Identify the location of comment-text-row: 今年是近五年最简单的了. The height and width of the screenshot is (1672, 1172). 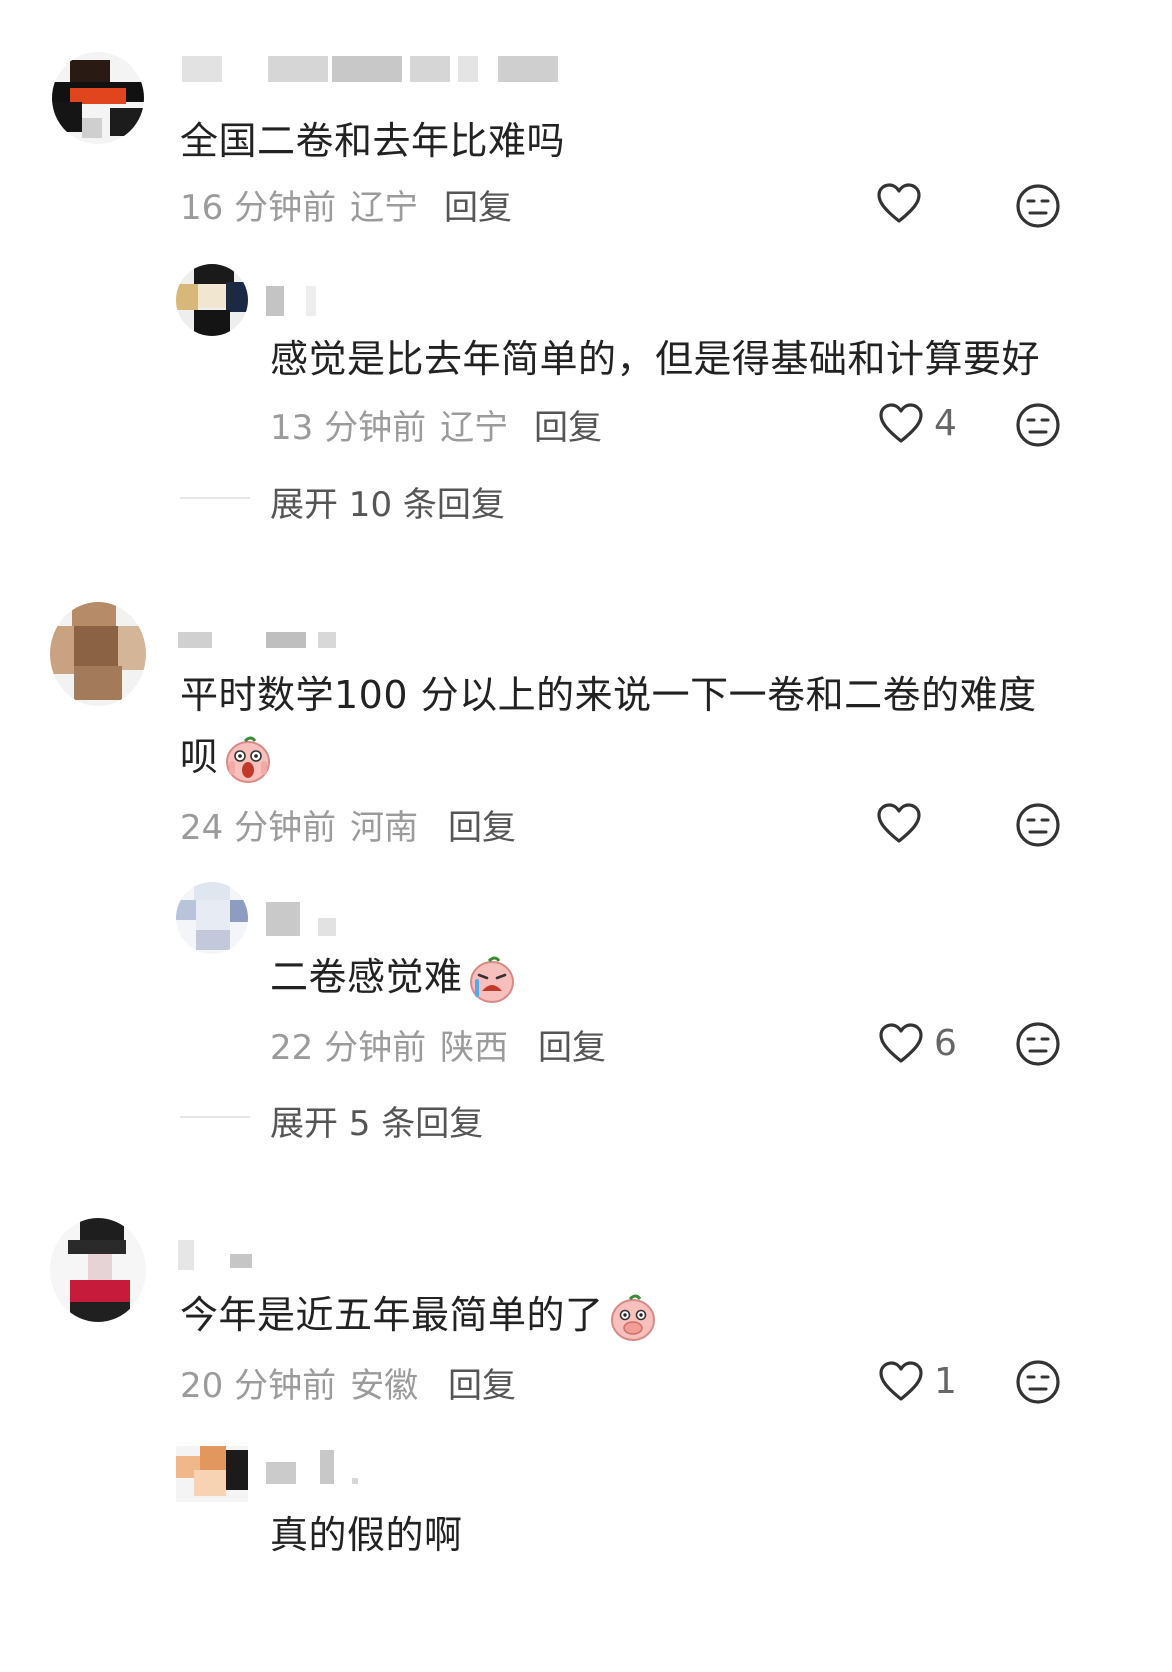
(419, 1315).